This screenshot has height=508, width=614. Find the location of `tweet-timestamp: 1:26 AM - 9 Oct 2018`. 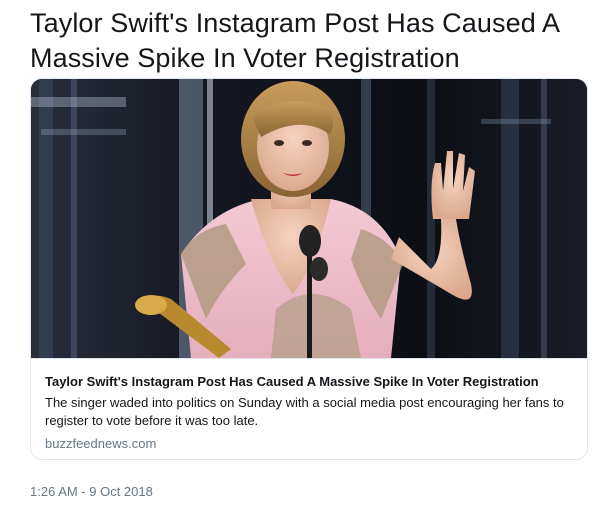

tweet-timestamp: 1:26 AM - 9 Oct 2018 is located at coordinates (91, 491).